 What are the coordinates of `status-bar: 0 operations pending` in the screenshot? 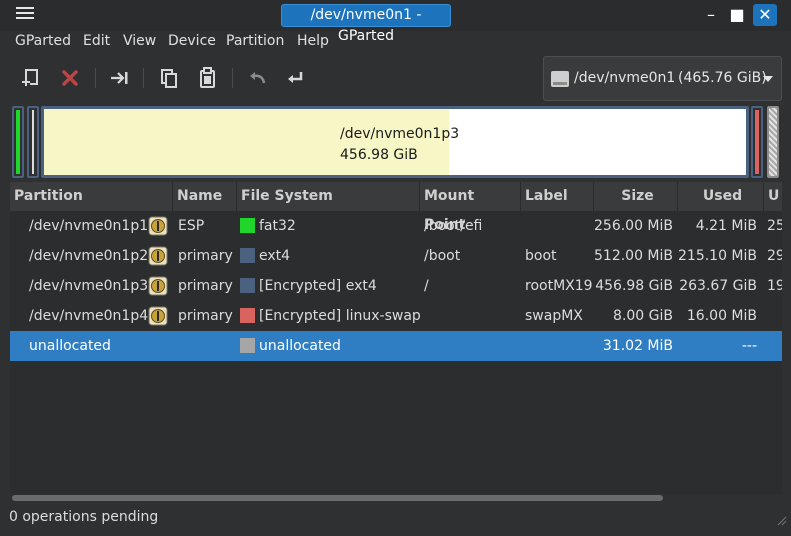 It's located at (395, 518).